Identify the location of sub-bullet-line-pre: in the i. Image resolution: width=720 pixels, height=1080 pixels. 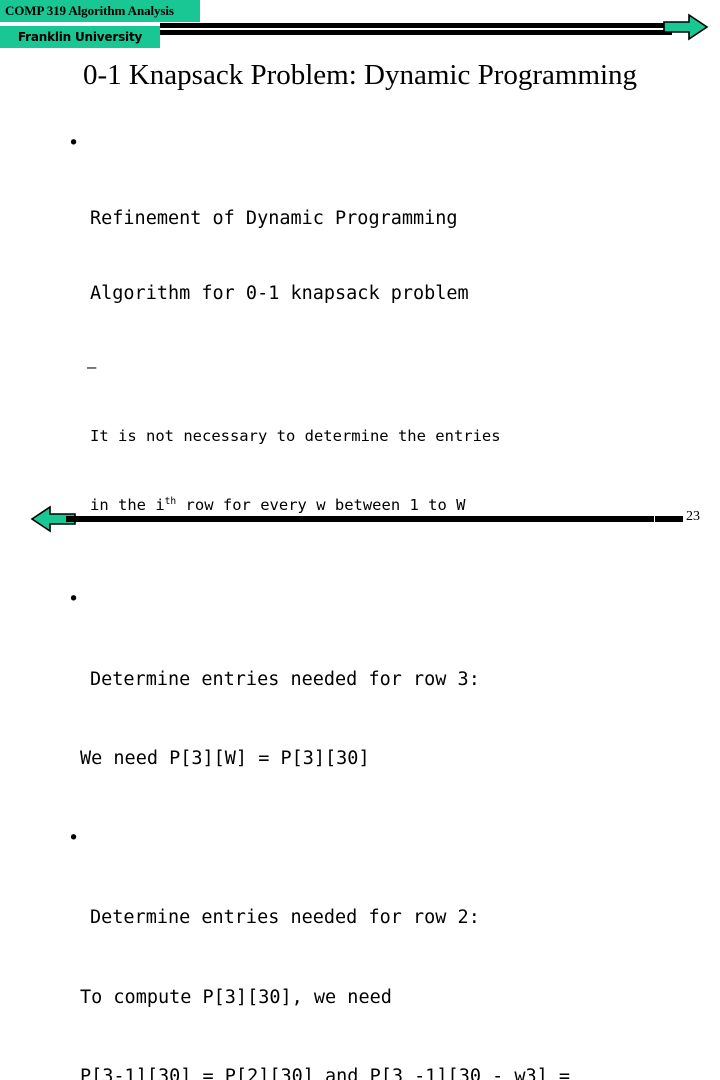
(127, 505).